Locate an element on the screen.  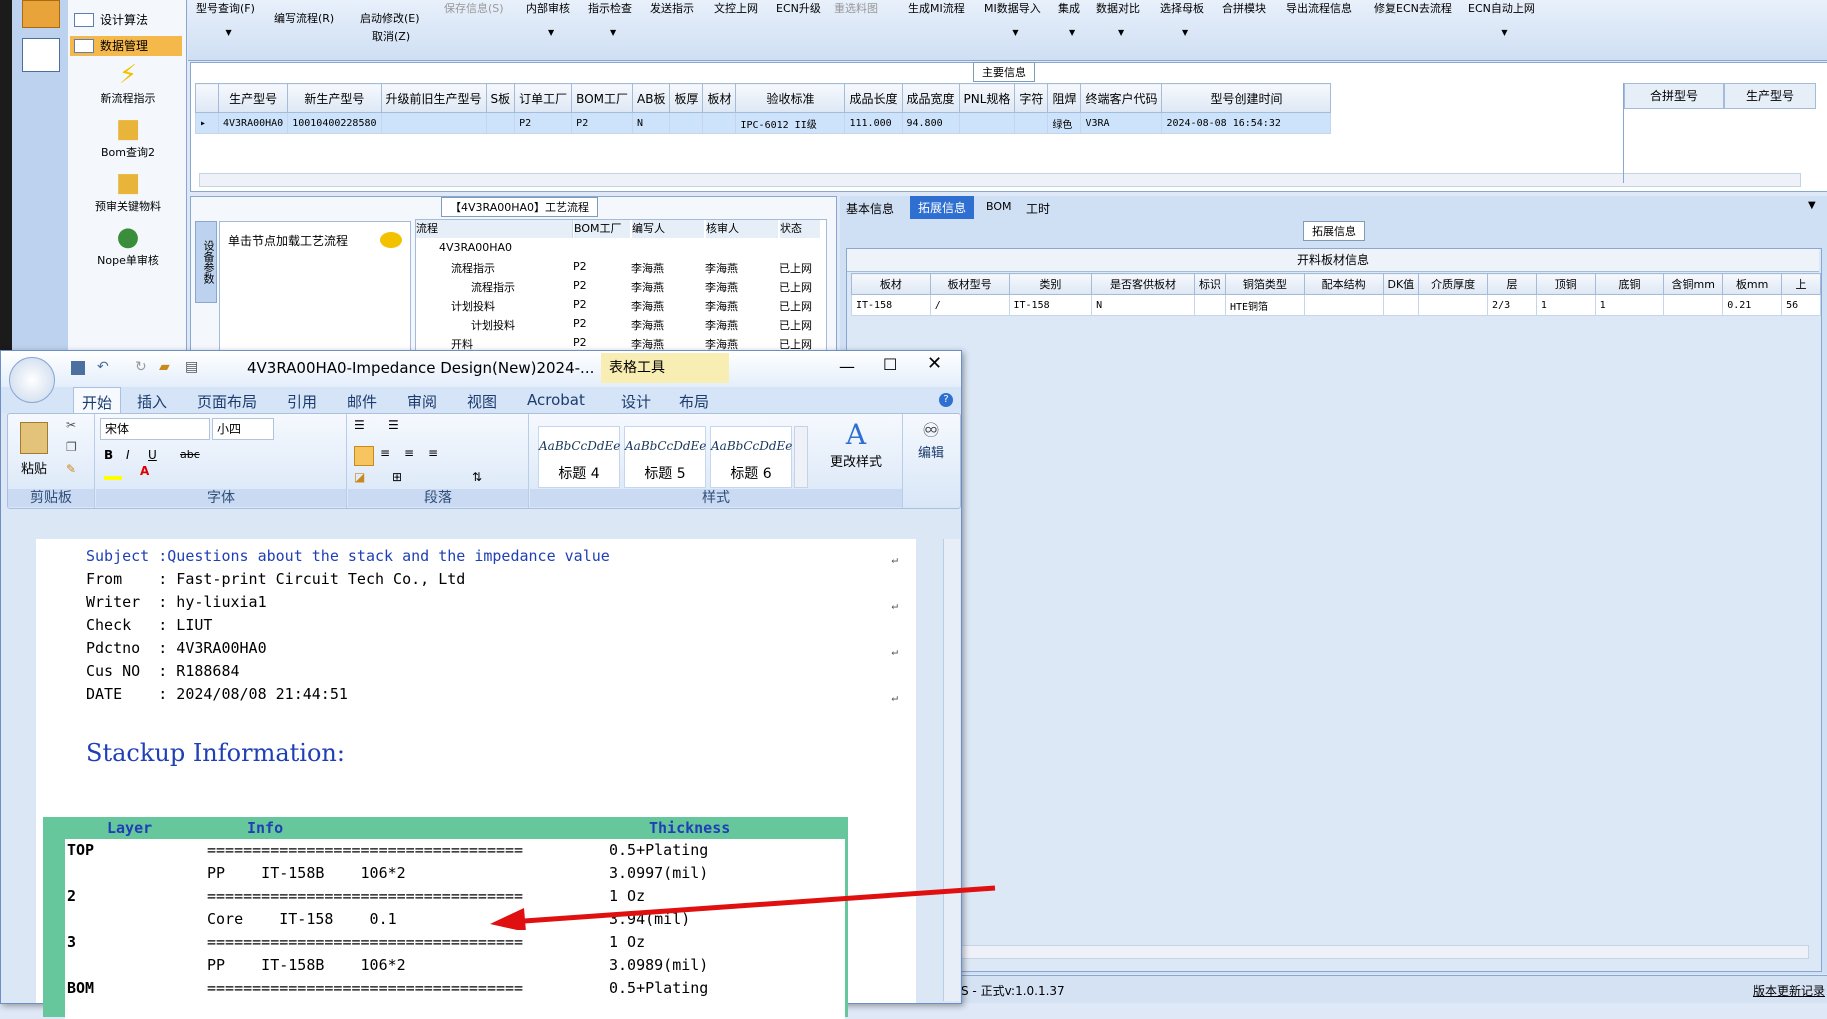
col-header: 铜箔类型 is located at coordinates (1264, 284).